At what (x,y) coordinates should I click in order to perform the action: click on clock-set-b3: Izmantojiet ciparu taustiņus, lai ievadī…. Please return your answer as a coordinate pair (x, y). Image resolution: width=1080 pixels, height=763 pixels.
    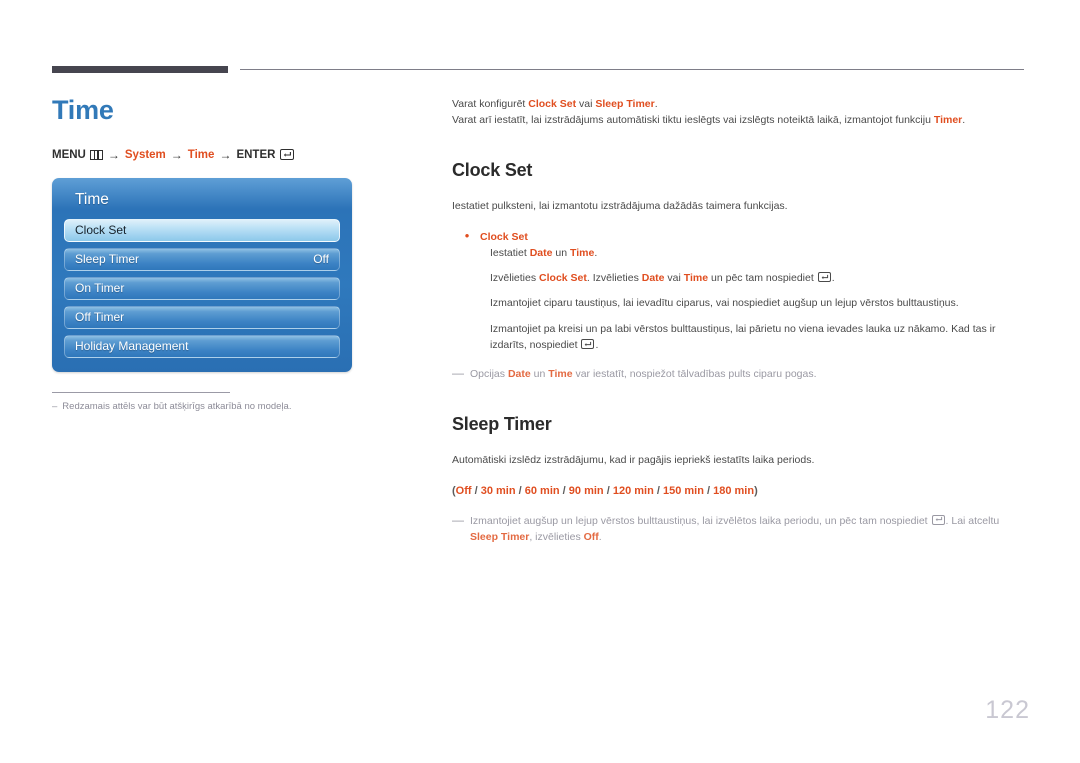
    Looking at the image, I should click on (724, 303).